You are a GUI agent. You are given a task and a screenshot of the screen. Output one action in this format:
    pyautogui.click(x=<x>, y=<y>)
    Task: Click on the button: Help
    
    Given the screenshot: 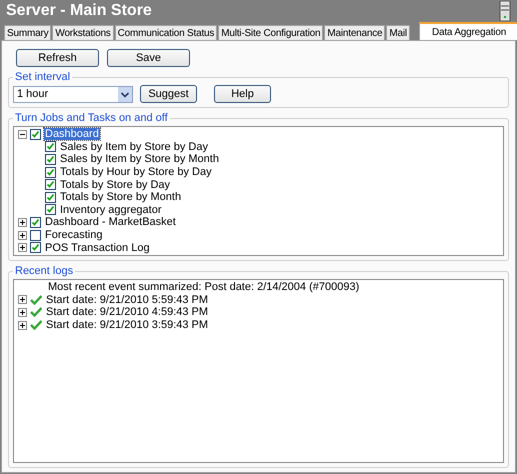 What is the action you would take?
    pyautogui.click(x=242, y=94)
    